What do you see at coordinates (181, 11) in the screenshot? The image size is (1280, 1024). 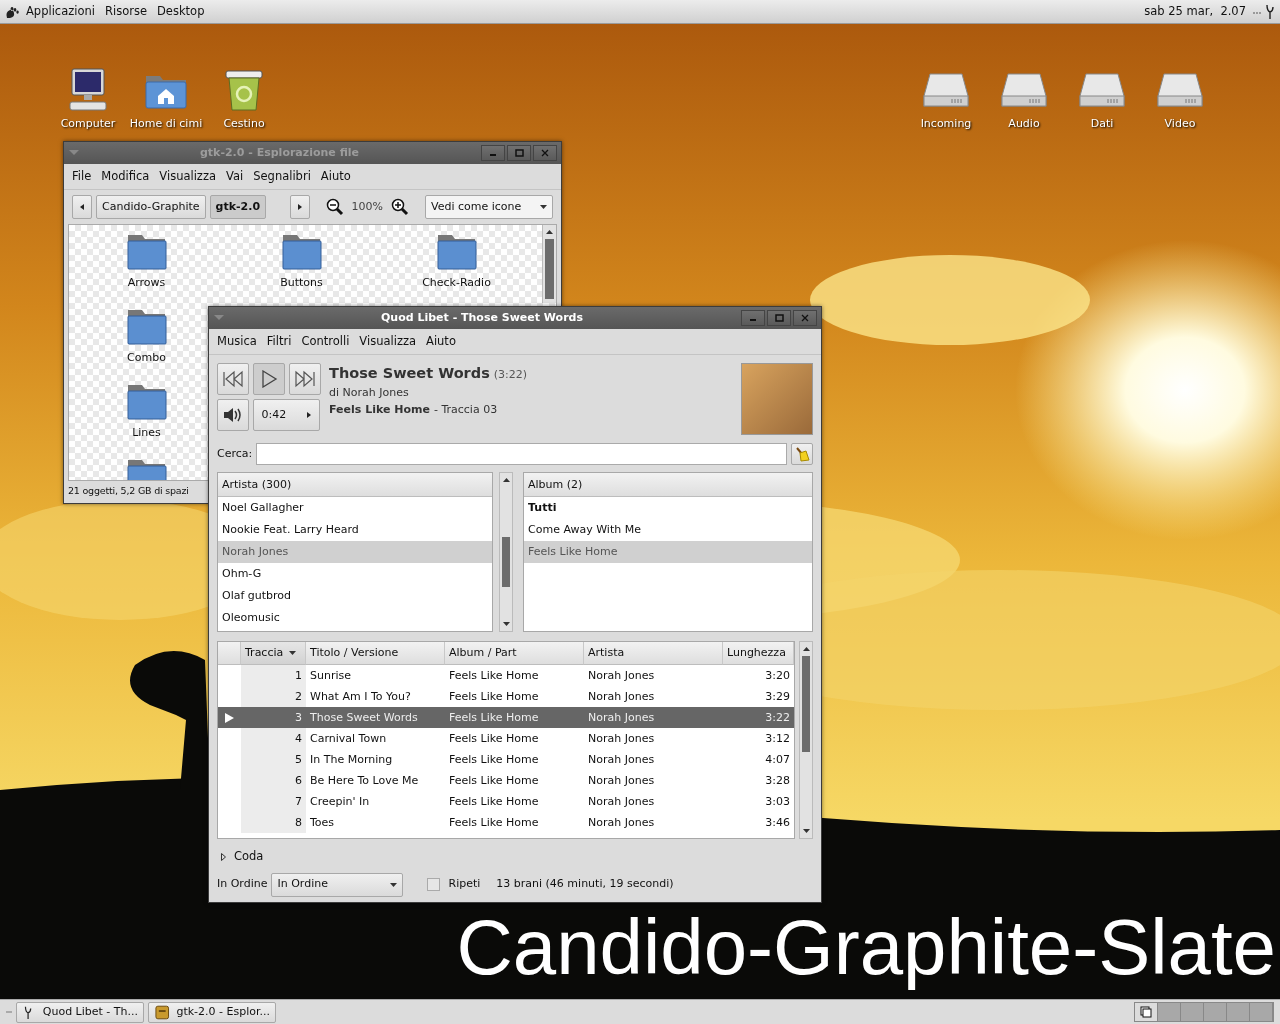 I see `panel-menu: Desktop` at bounding box center [181, 11].